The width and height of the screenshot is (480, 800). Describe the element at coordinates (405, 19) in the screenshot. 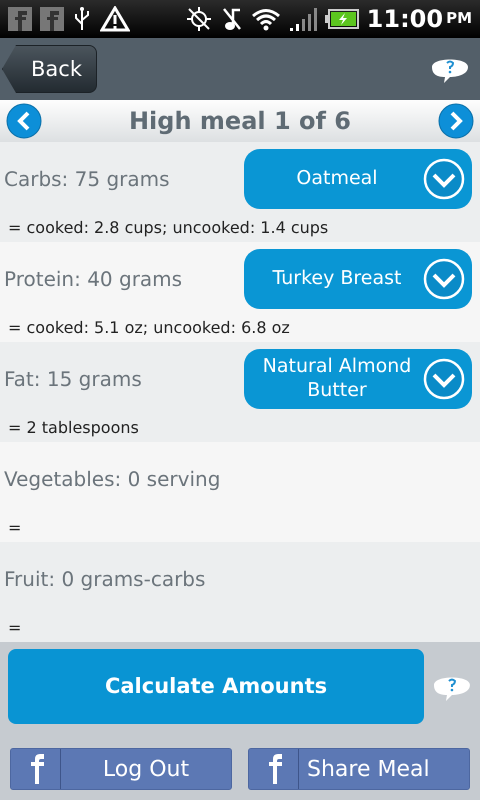

I see `clock-time: 11:00` at that location.